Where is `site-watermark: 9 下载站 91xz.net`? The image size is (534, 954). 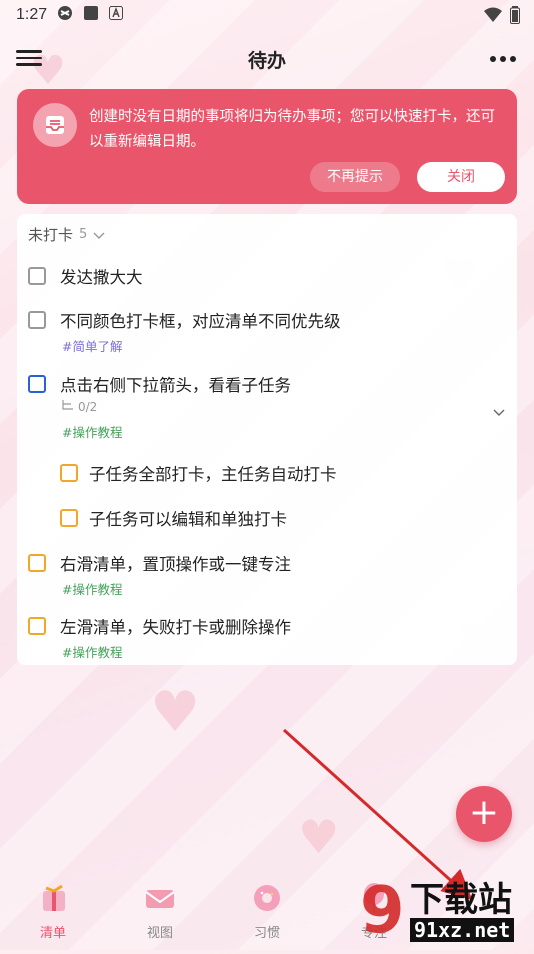
site-watermark: 9 下载站 91xz.net is located at coordinates (440, 910).